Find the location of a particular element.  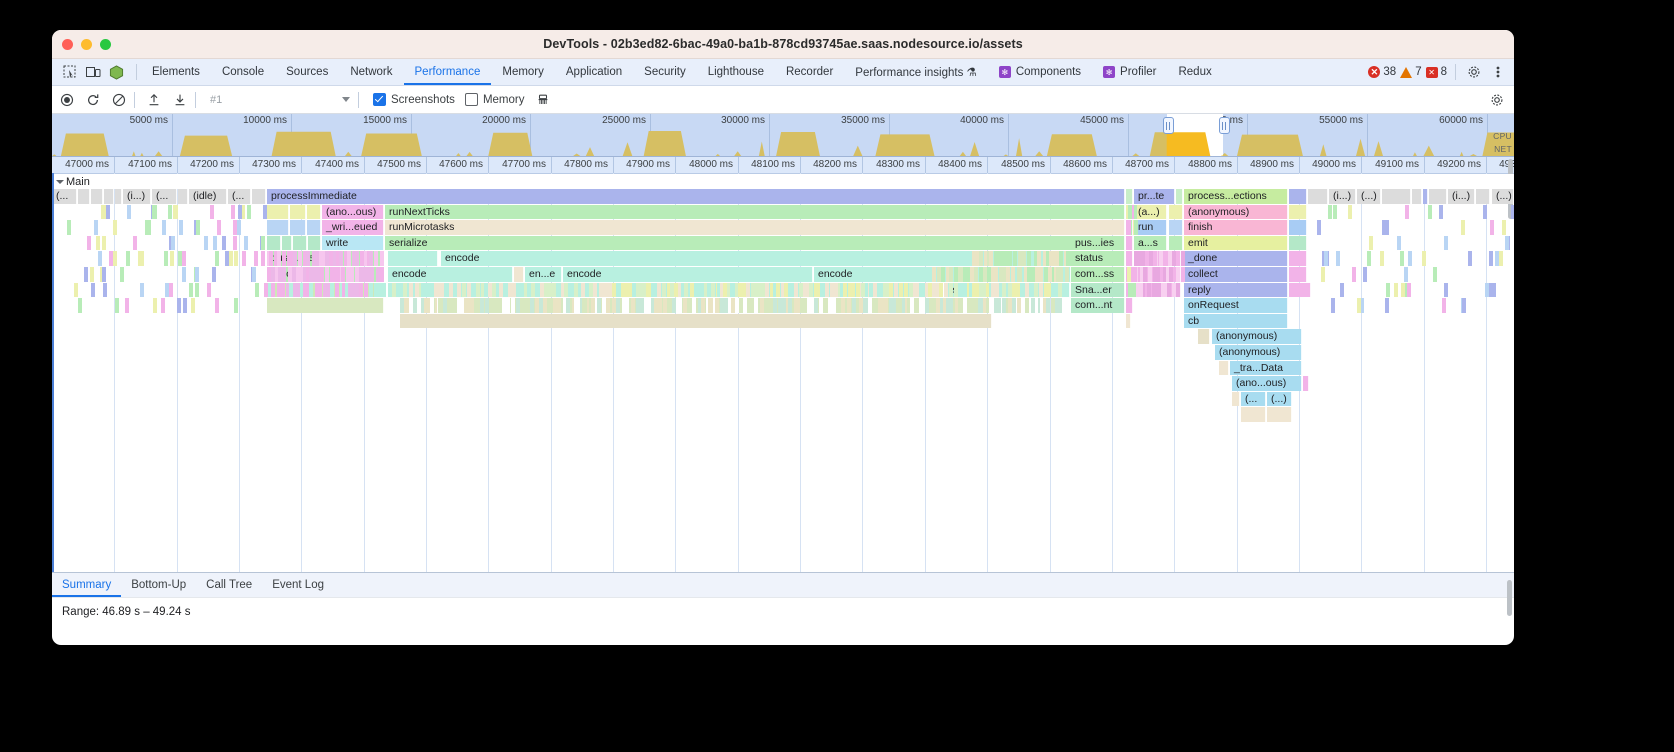

flame-bar: cb is located at coordinates (1236, 321).